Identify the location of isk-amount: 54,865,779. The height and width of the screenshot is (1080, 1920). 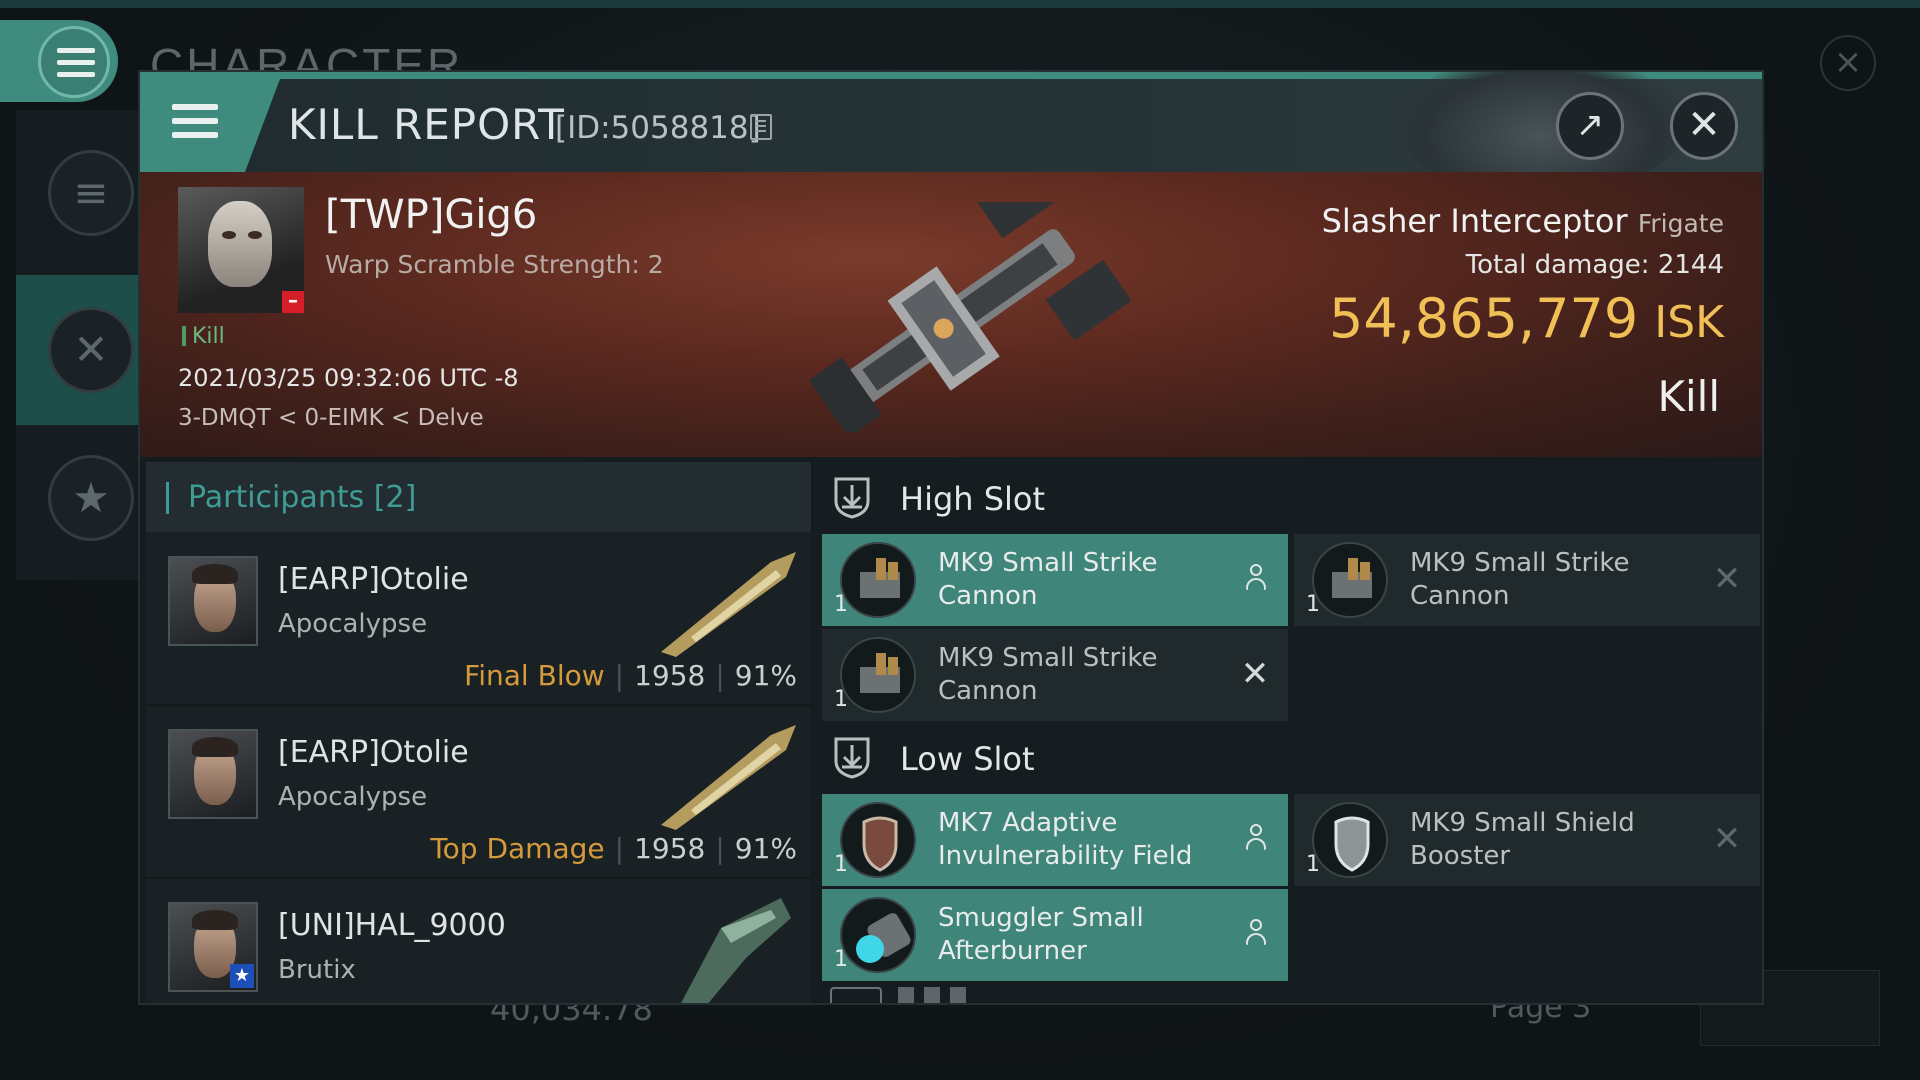
(1484, 318).